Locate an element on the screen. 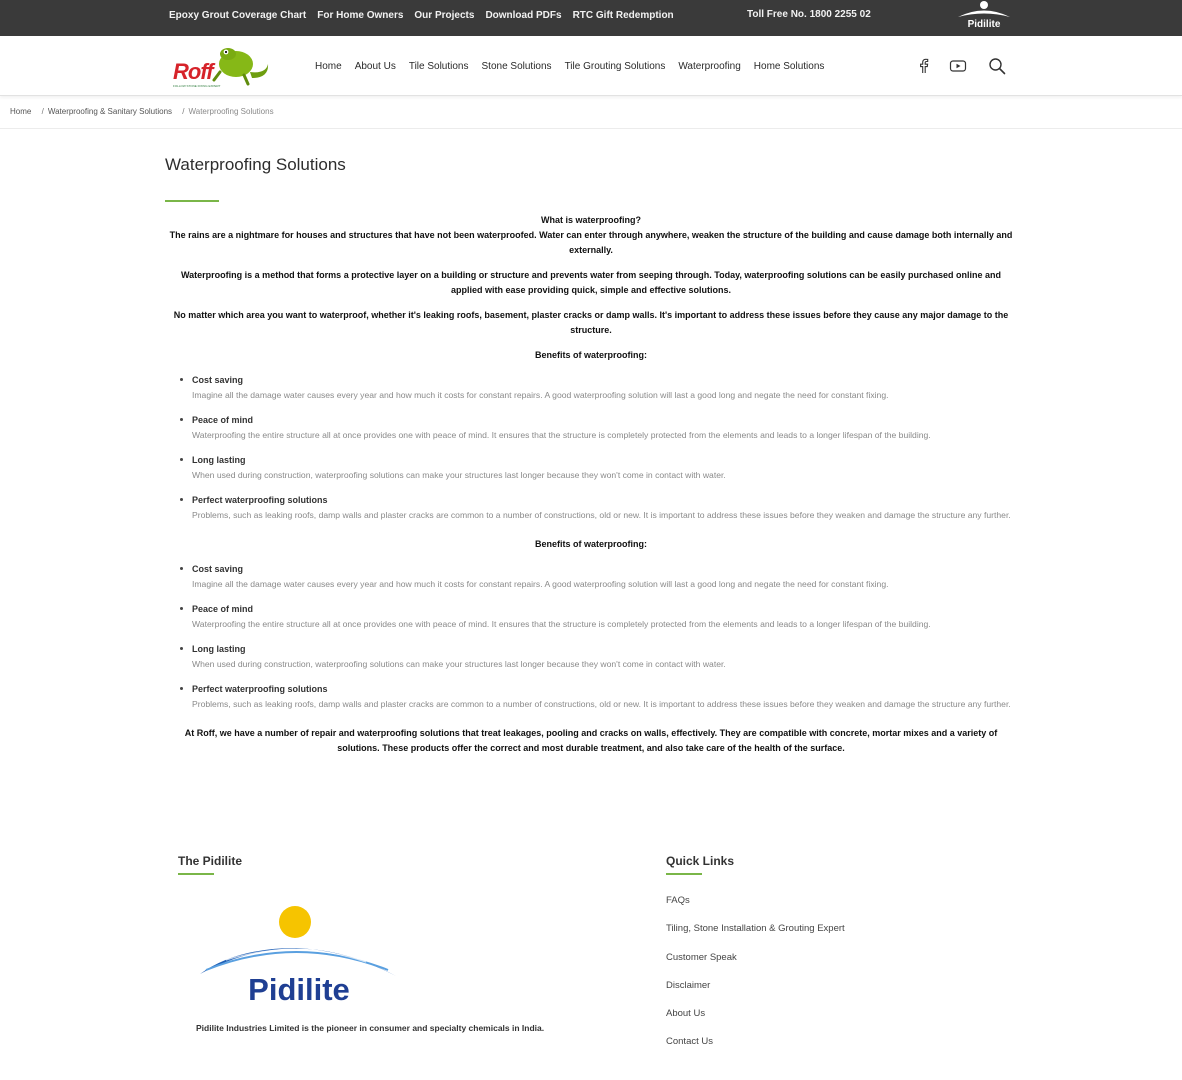 The image size is (1182, 1080). top-link-for-home-owners: For Home Owners is located at coordinates (360, 15).